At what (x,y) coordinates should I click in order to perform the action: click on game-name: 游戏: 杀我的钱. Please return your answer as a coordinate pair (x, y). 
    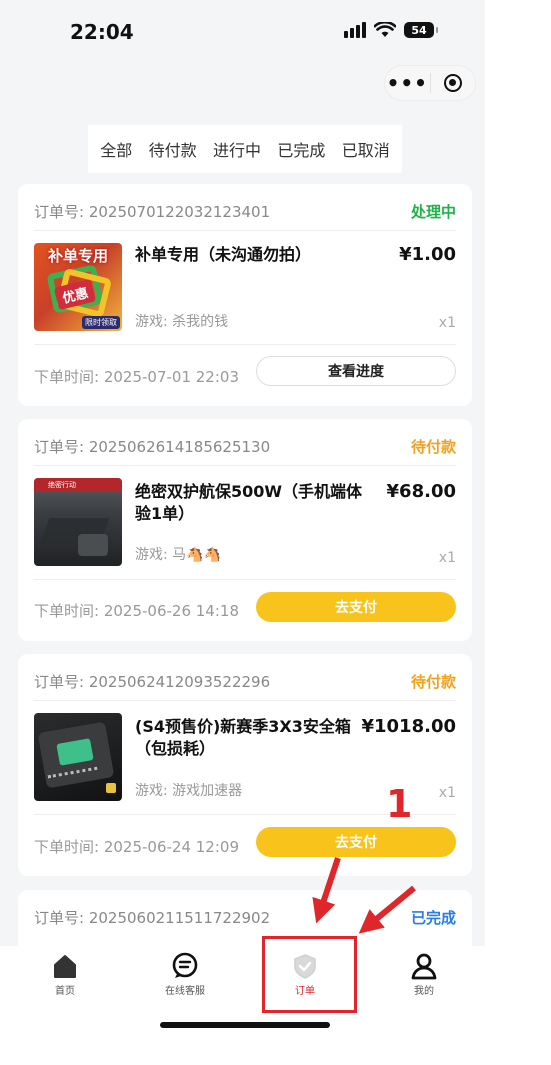
    Looking at the image, I should click on (182, 322).